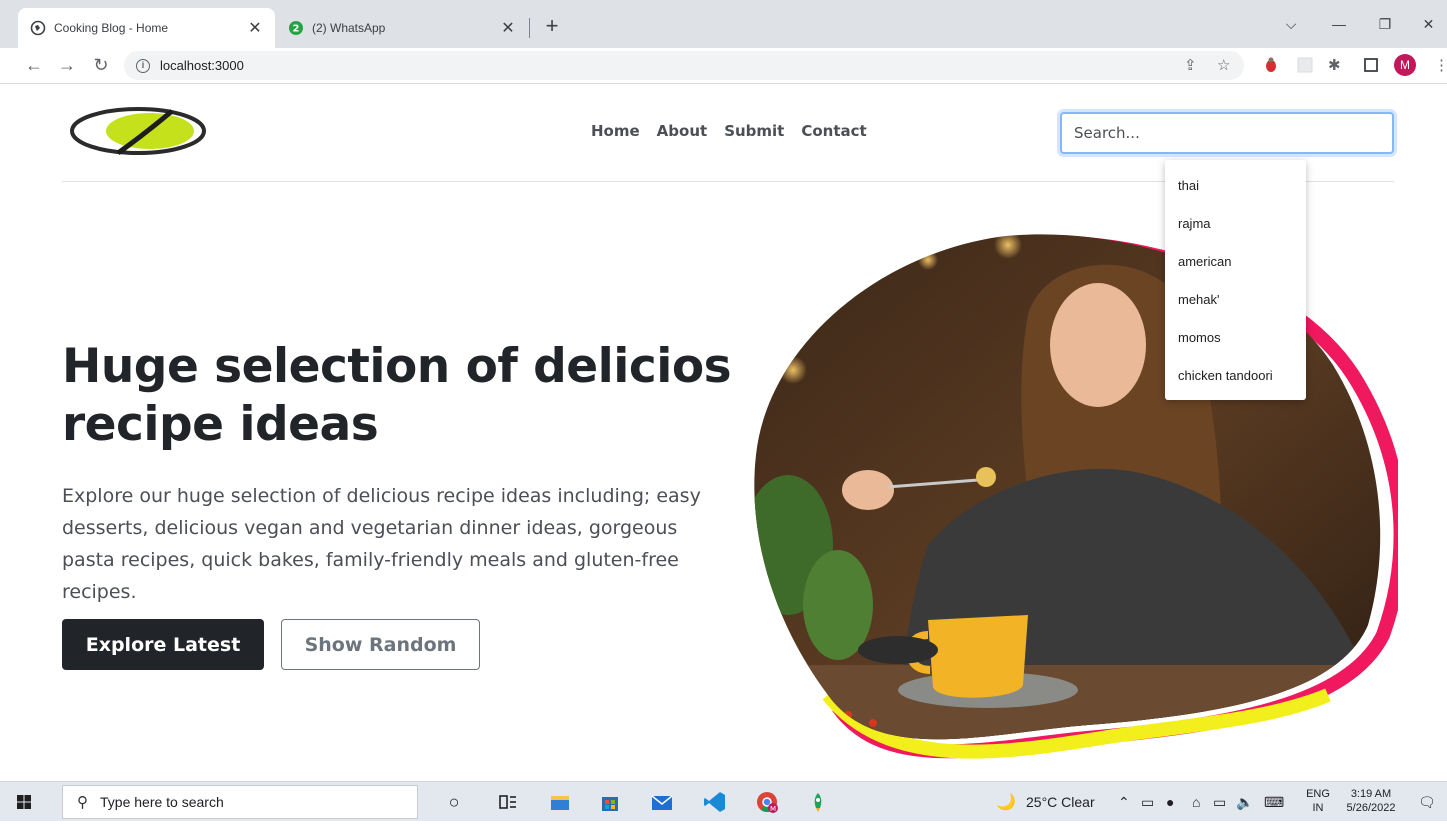 The height and width of the screenshot is (827, 1447). What do you see at coordinates (767, 802) in the screenshot?
I see `chrome-icon: M` at bounding box center [767, 802].